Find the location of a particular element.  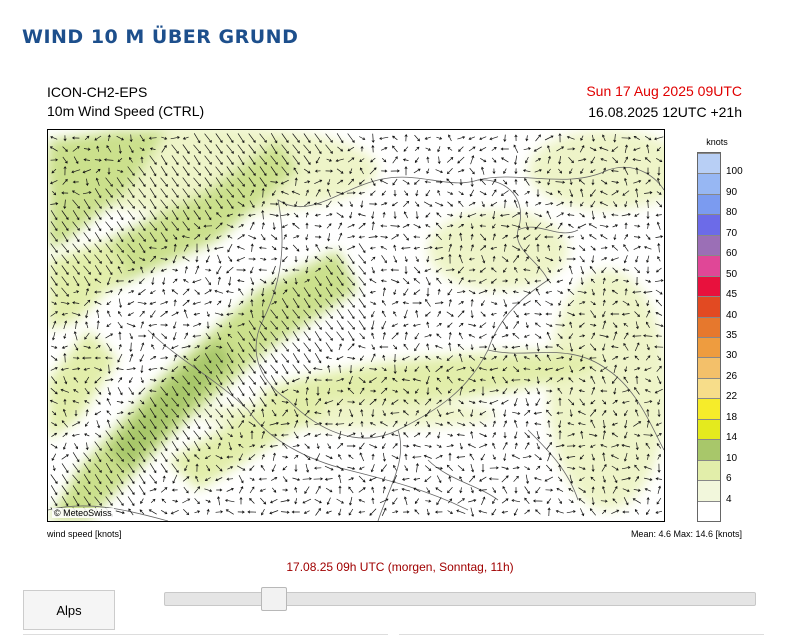

timeline-slider-handle is located at coordinates (274, 599).